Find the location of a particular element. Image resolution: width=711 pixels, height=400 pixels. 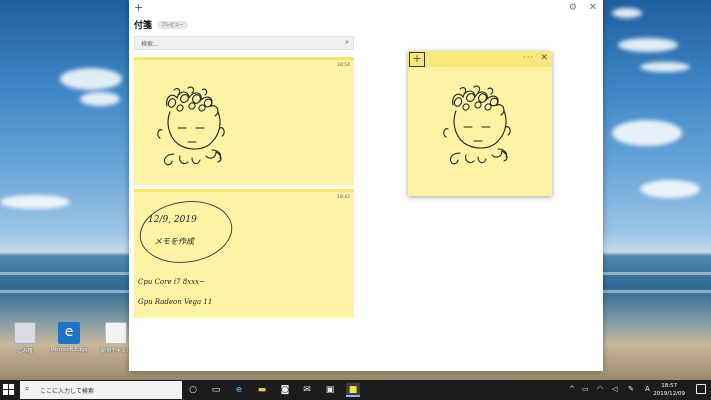

sticky-notes-icon: ■ is located at coordinates (353, 390).